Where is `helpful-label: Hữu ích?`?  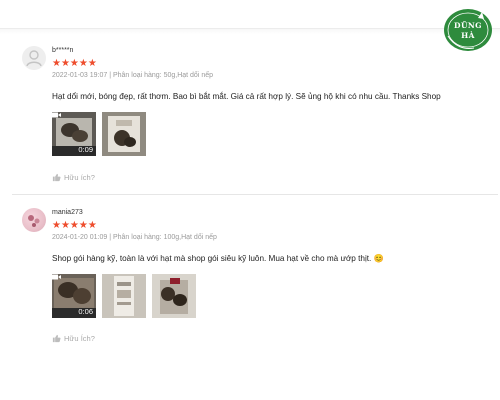
helpful-label: Hữu ích? is located at coordinates (79, 177).